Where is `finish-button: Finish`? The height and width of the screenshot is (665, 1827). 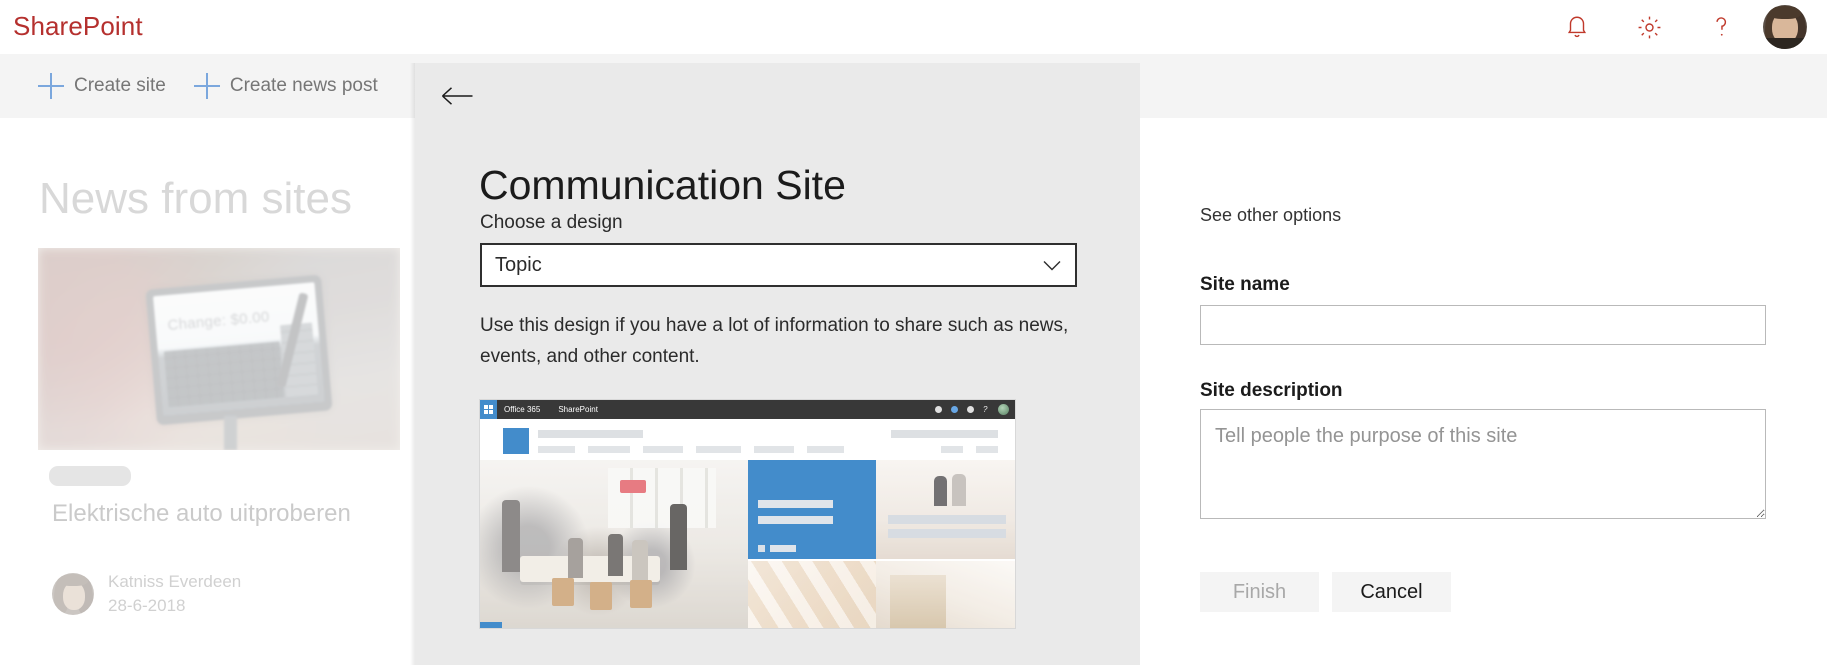 finish-button: Finish is located at coordinates (1259, 592).